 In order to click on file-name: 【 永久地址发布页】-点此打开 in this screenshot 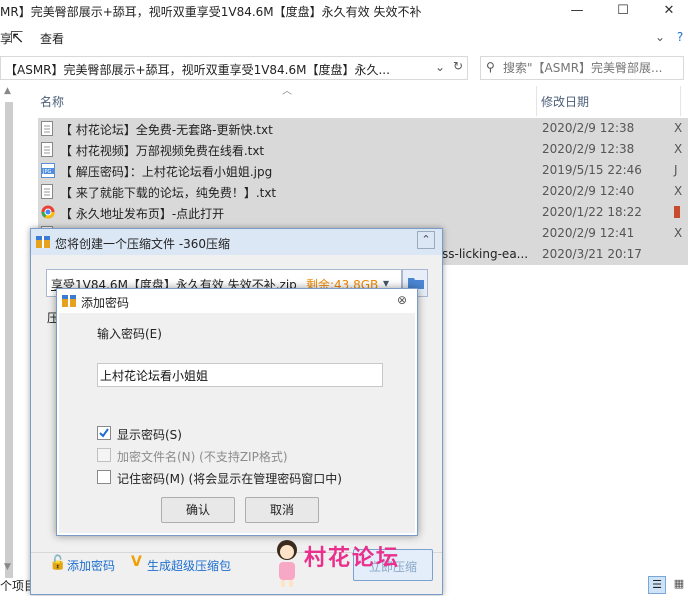, I will do `click(142, 214)`.